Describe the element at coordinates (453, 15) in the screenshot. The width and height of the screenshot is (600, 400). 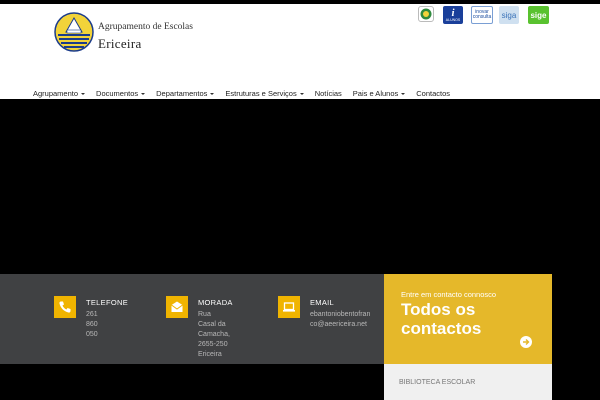
I see `partner-badge-i-alunos: i ALUNOS` at that location.